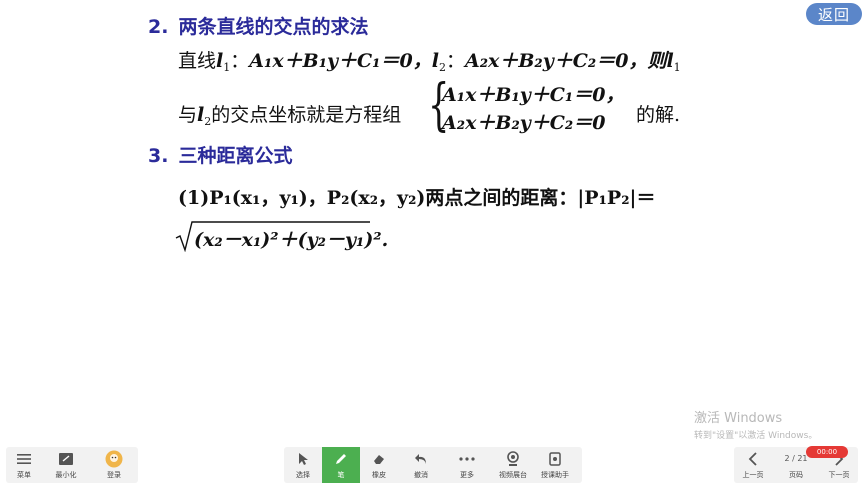  I want to click on text-fragment: 与, so click(188, 115).